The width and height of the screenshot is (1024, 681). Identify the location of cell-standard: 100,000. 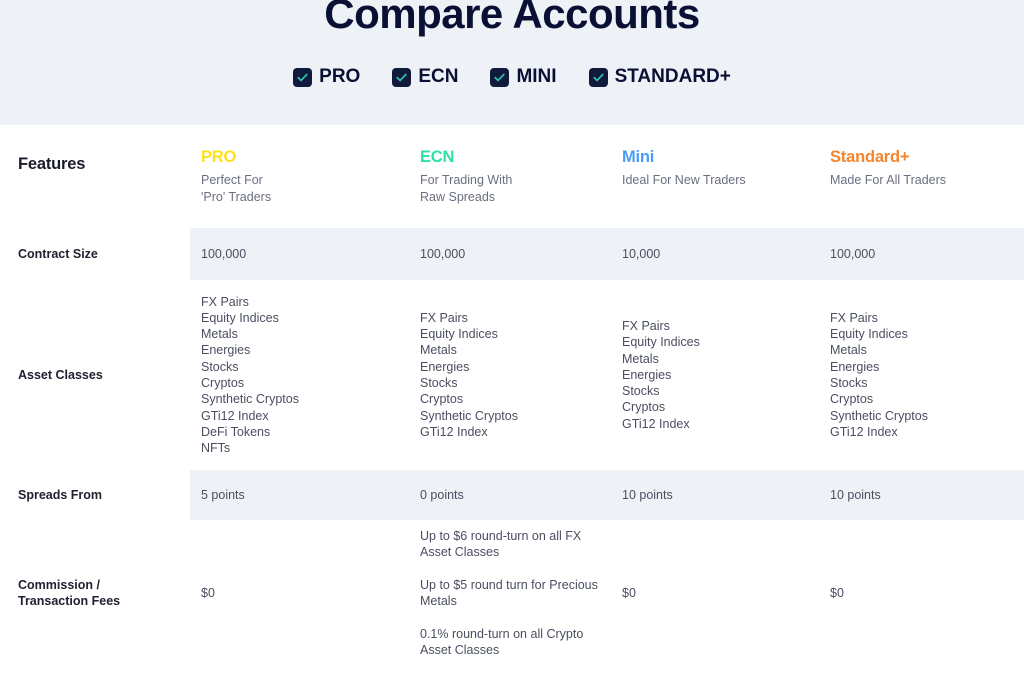
(853, 253).